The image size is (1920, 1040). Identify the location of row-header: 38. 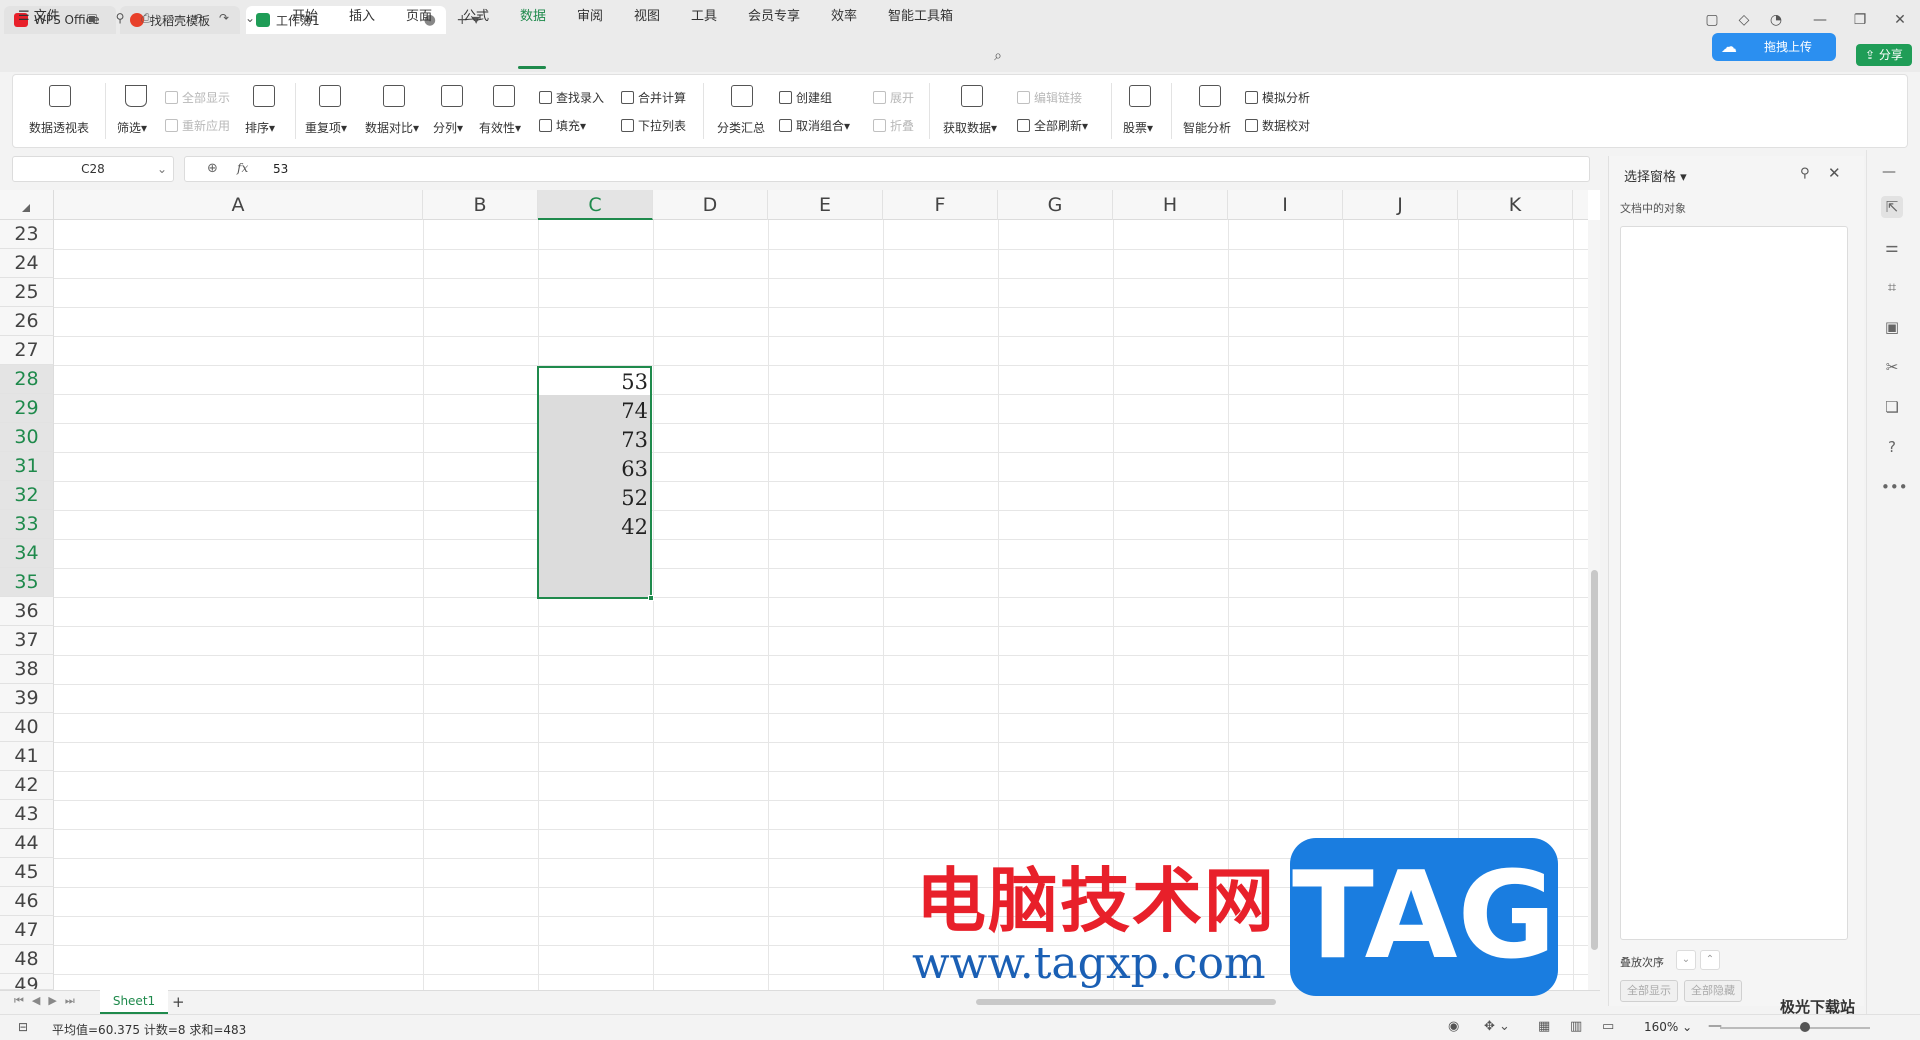
(27, 669).